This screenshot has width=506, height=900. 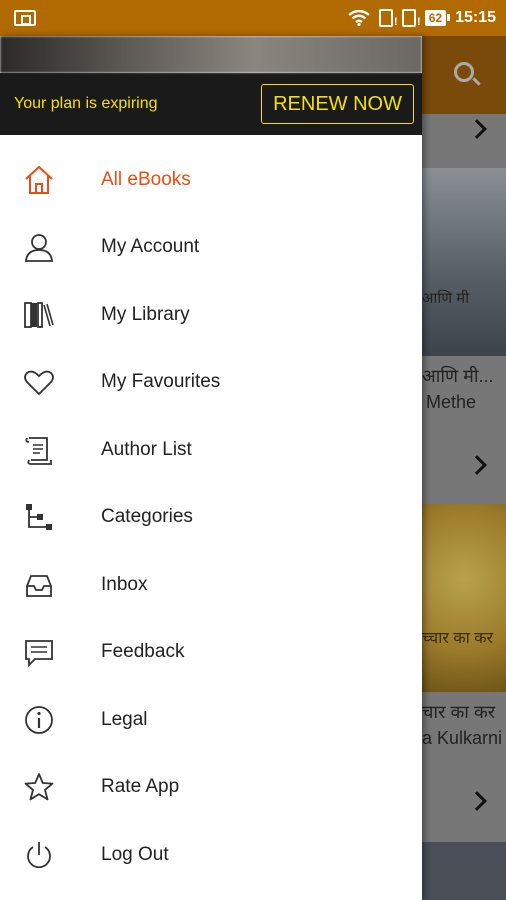 I want to click on feedback-icon, so click(x=39, y=652).